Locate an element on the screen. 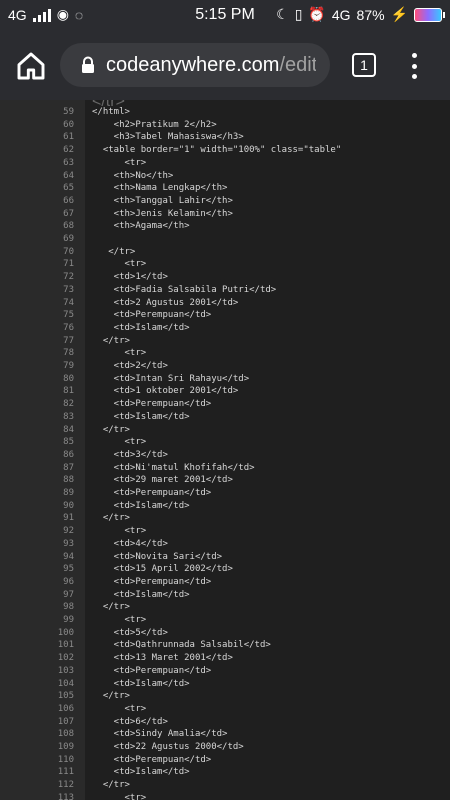 The height and width of the screenshot is (800, 450). code-line: 105 </tr> is located at coordinates (225, 696).